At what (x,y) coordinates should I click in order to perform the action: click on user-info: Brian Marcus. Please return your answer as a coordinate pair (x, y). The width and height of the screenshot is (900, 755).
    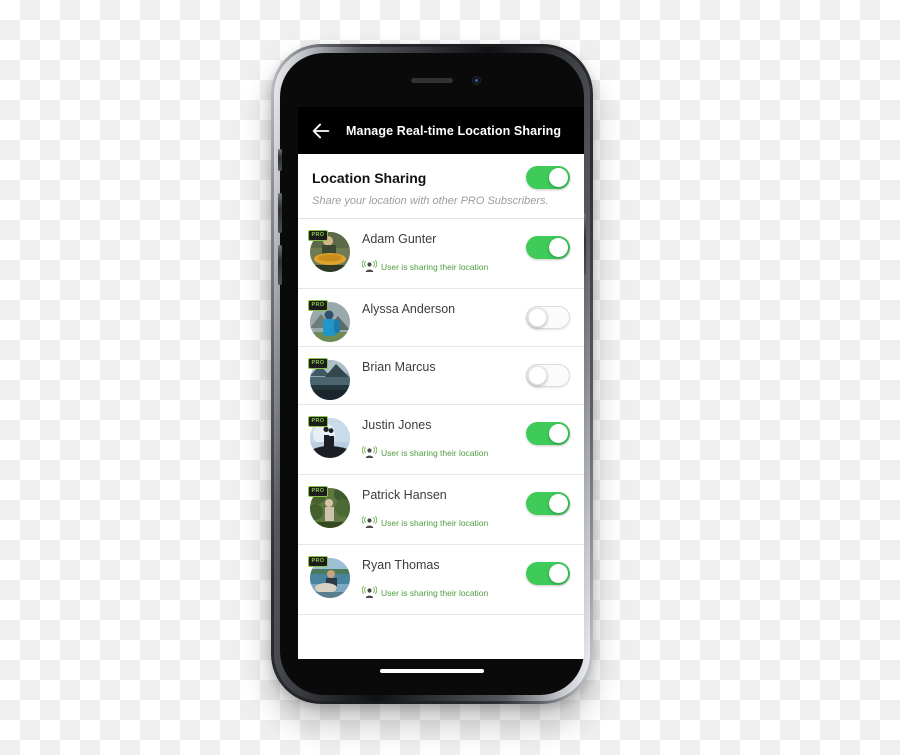
    Looking at the image, I should click on (435, 366).